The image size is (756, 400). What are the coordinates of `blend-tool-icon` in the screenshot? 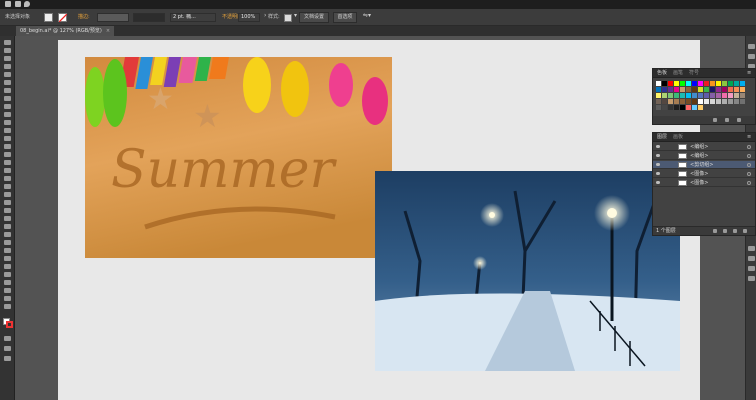 It's located at (7, 210).